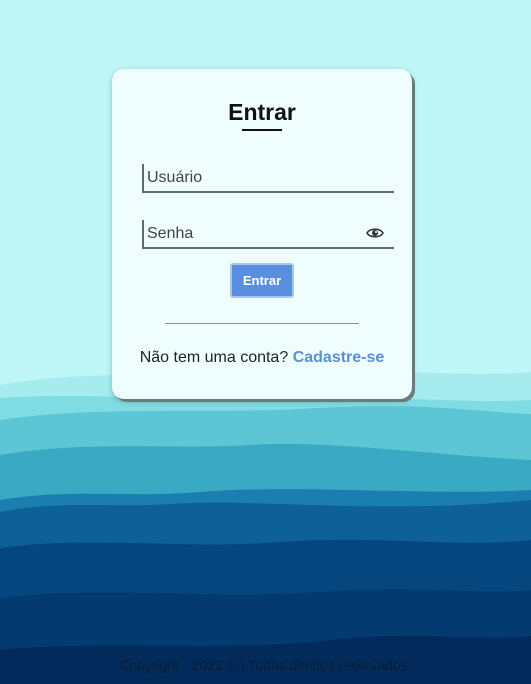  I want to click on title-underline, so click(262, 130).